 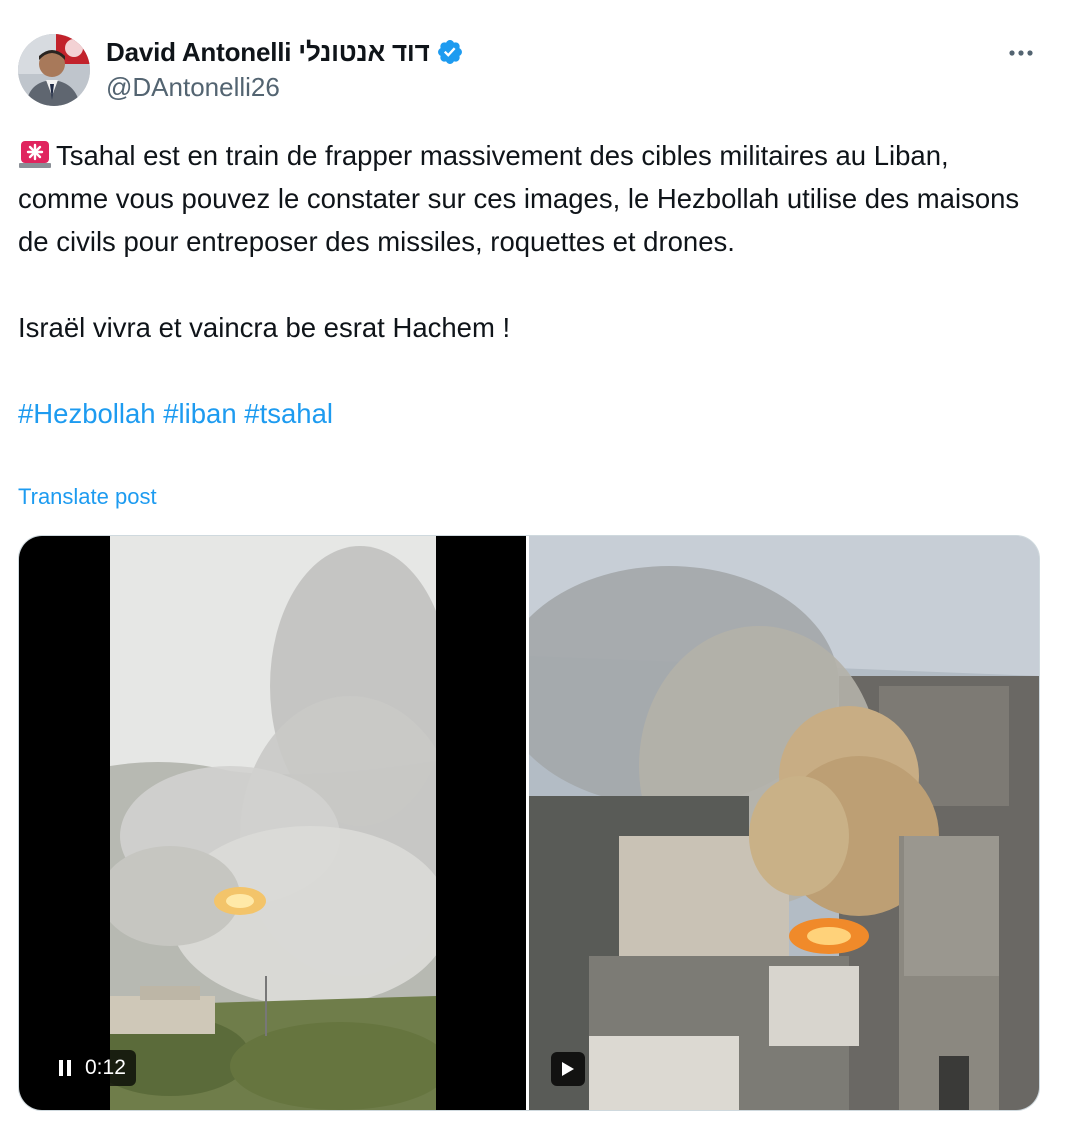 I want to click on avatar-image, so click(x=54, y=70).